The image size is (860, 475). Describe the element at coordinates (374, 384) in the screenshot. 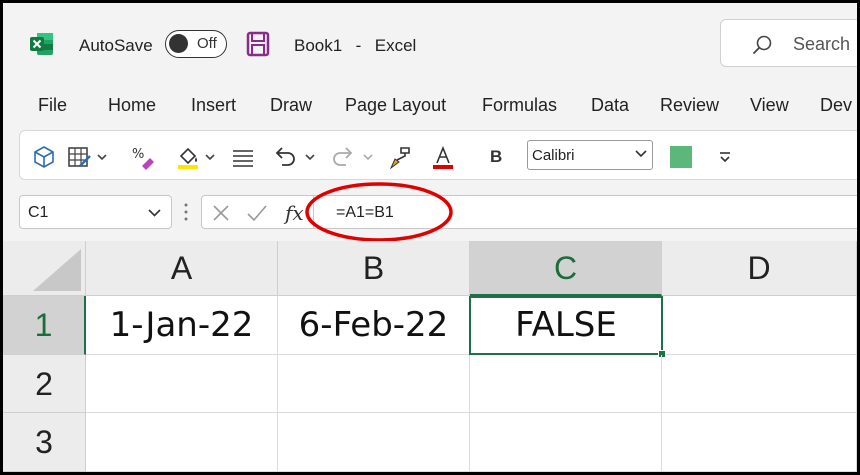

I see `cell-b2` at that location.